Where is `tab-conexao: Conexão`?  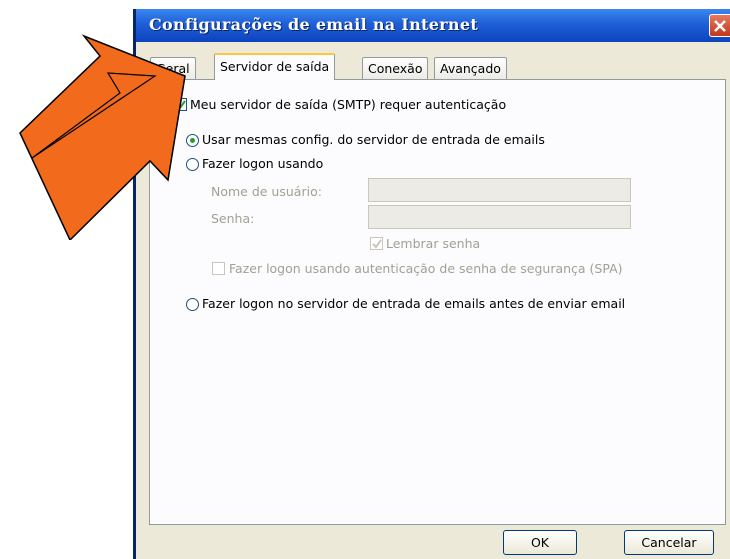 tab-conexao: Conexão is located at coordinates (395, 68).